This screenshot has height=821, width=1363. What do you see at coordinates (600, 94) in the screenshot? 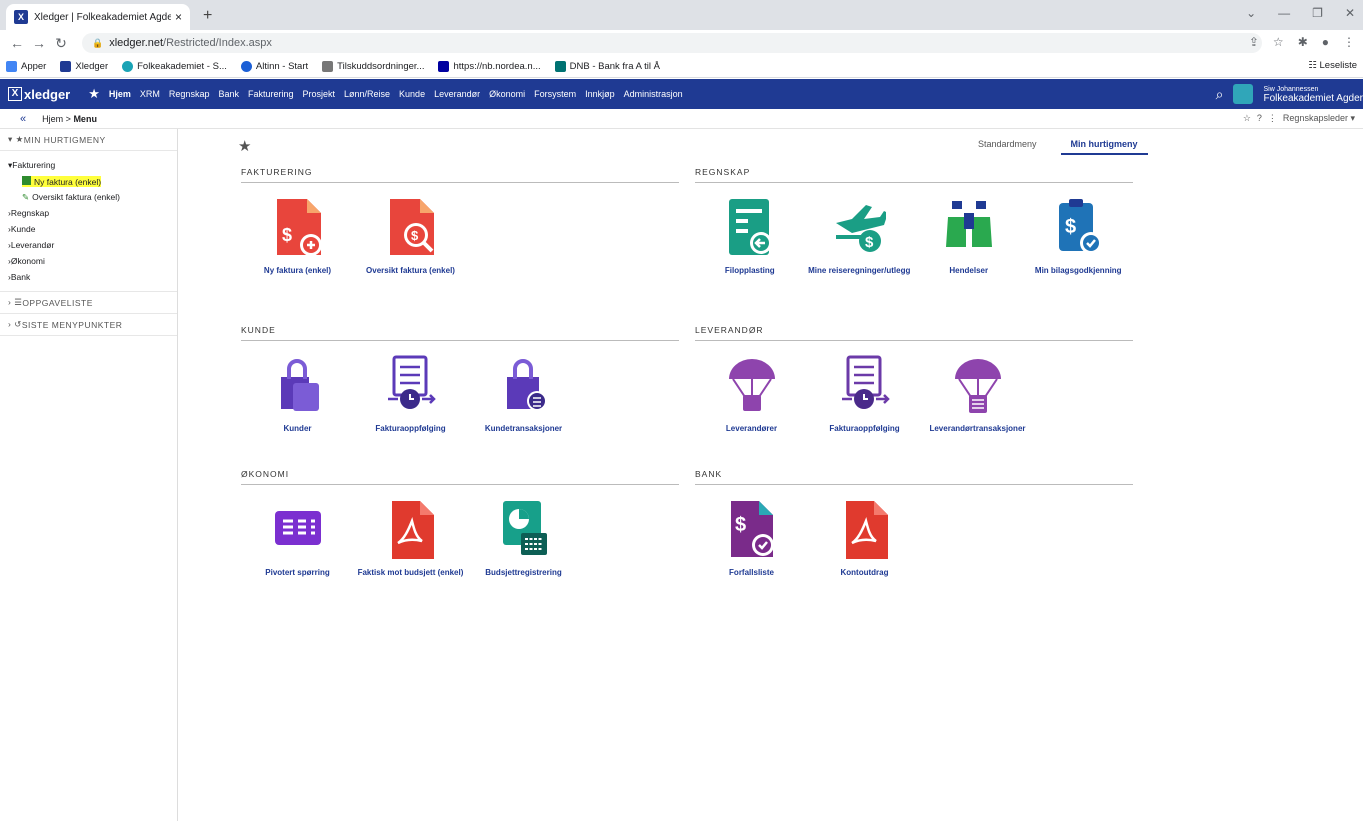
I see `nav-innkjop: Innkjøp` at bounding box center [600, 94].